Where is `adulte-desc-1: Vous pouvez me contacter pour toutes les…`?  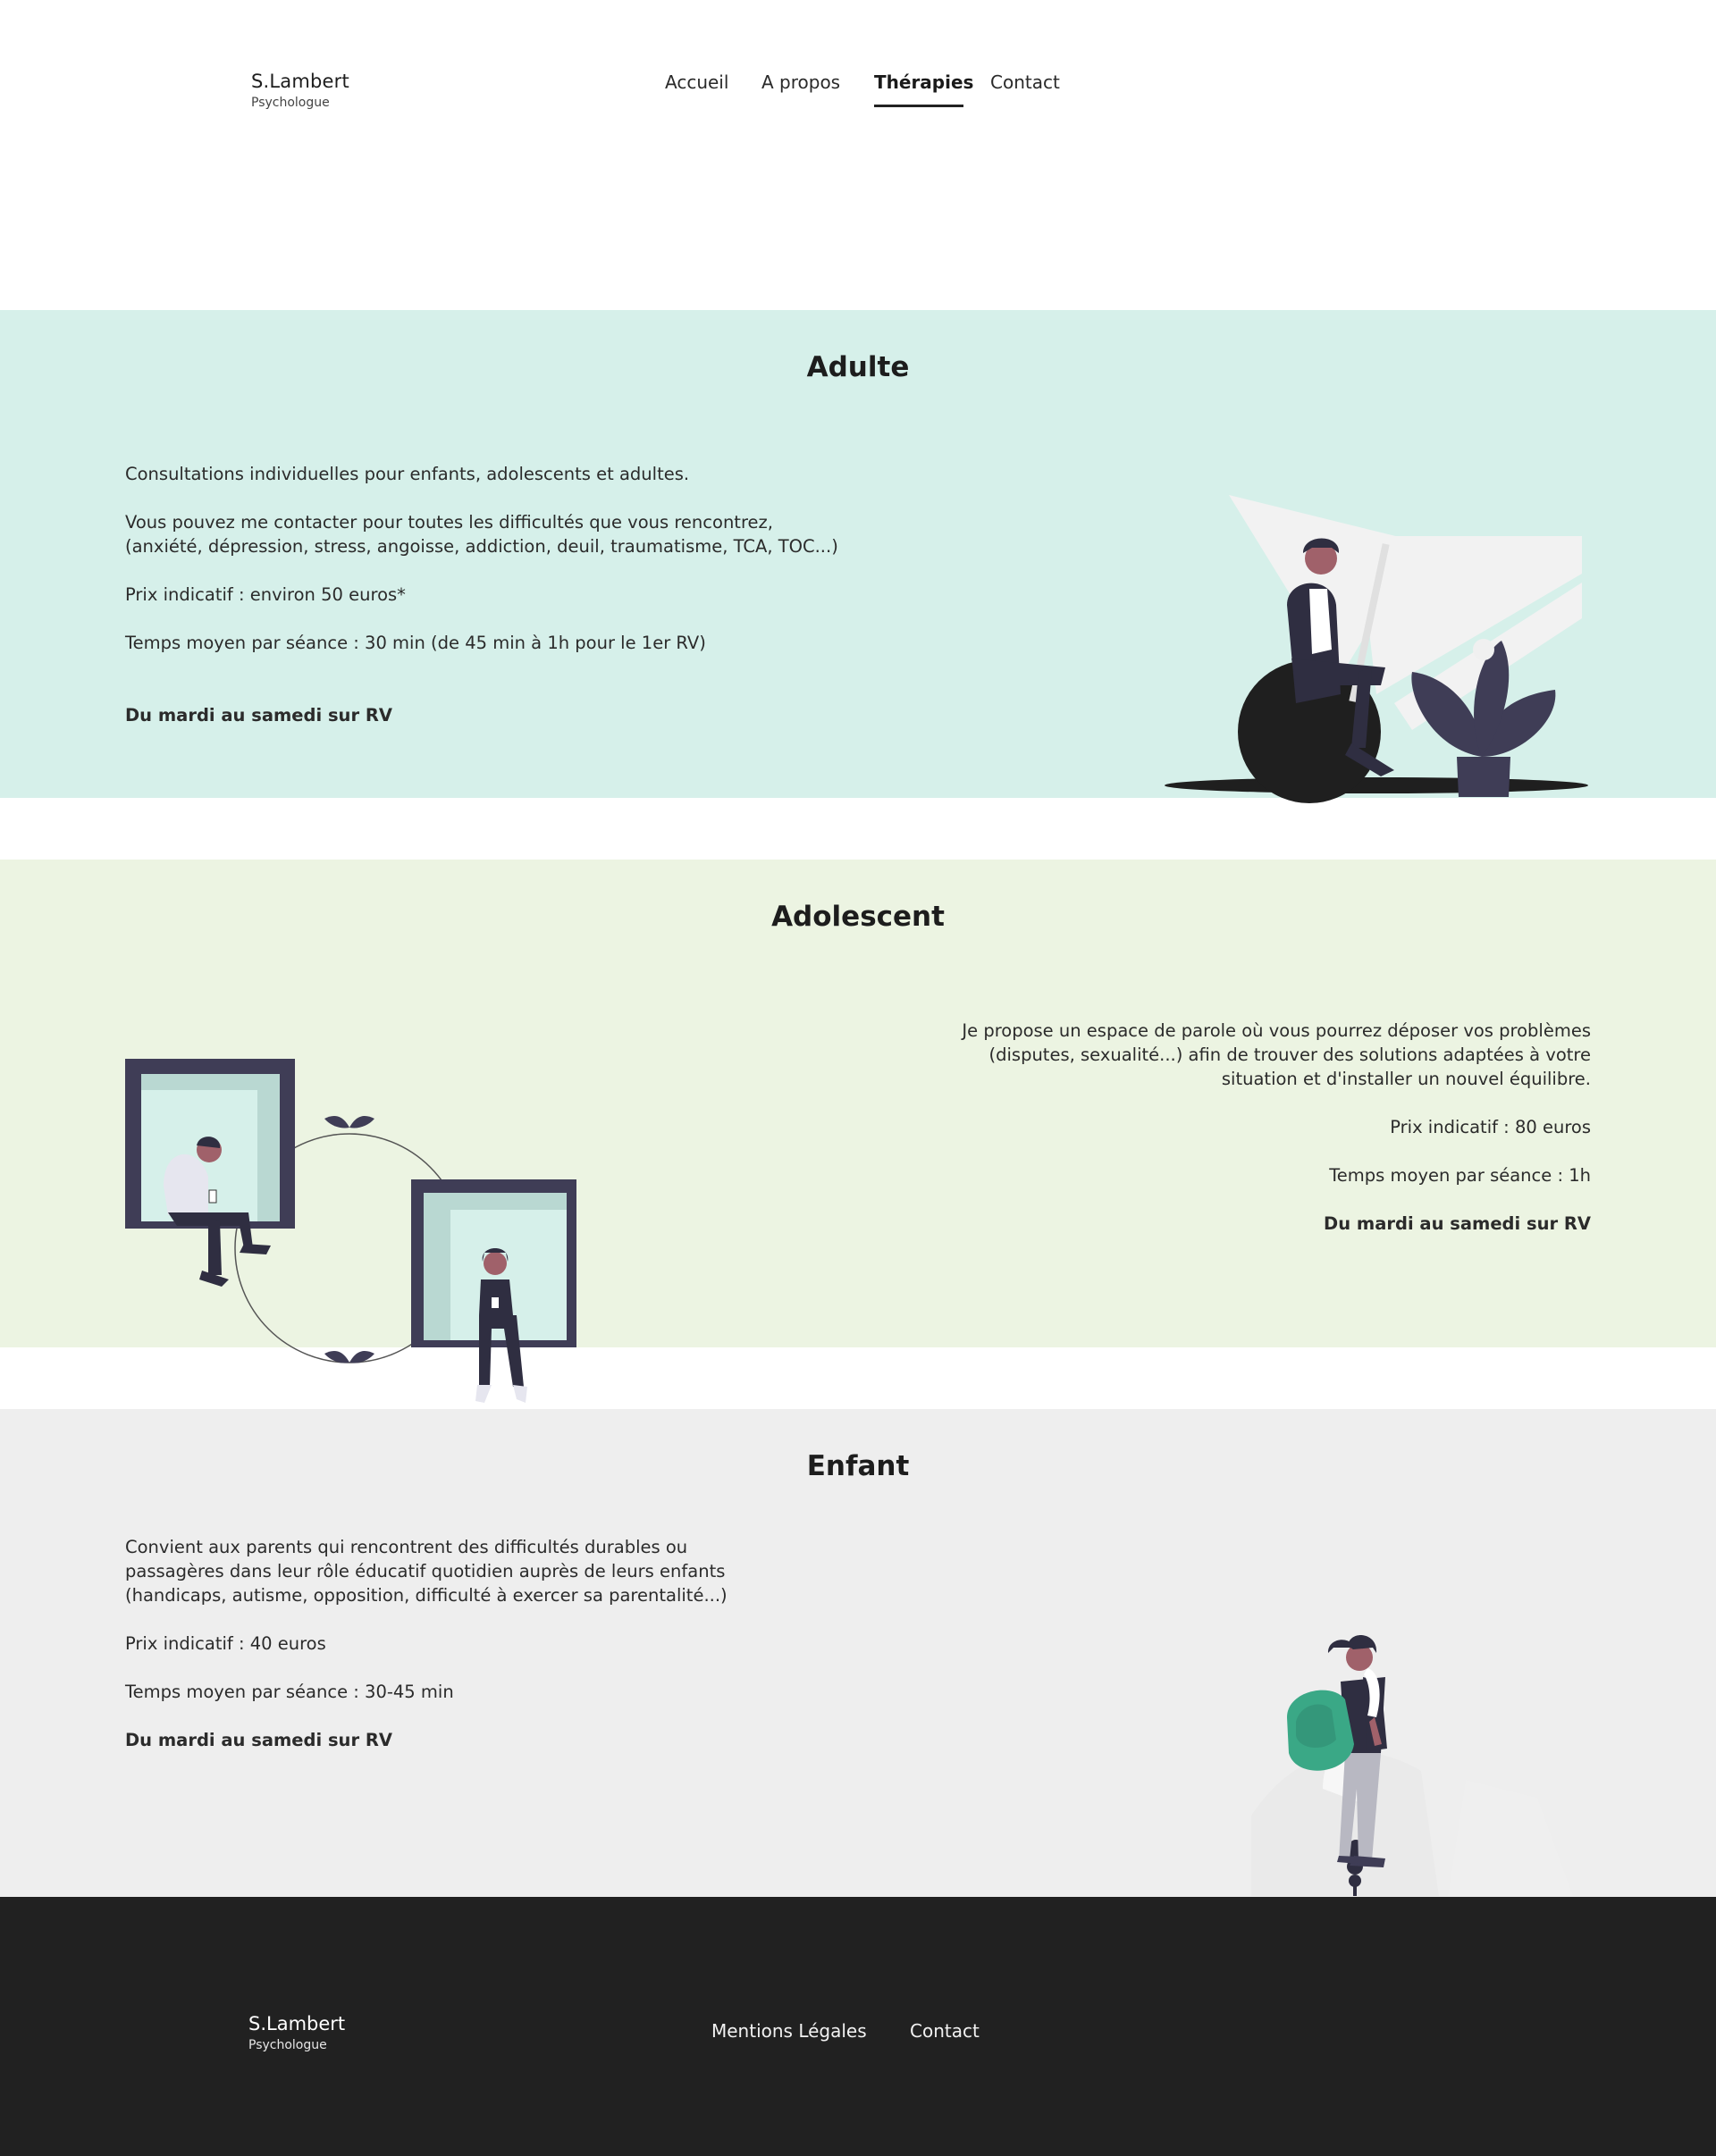 adulte-desc-1: Vous pouvez me contacter pour toutes les… is located at coordinates (449, 522).